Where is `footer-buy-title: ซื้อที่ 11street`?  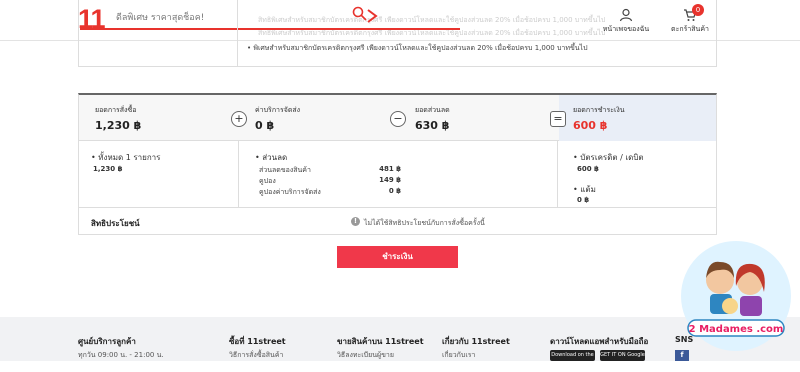 footer-buy-title: ซื้อที่ 11street is located at coordinates (257, 341).